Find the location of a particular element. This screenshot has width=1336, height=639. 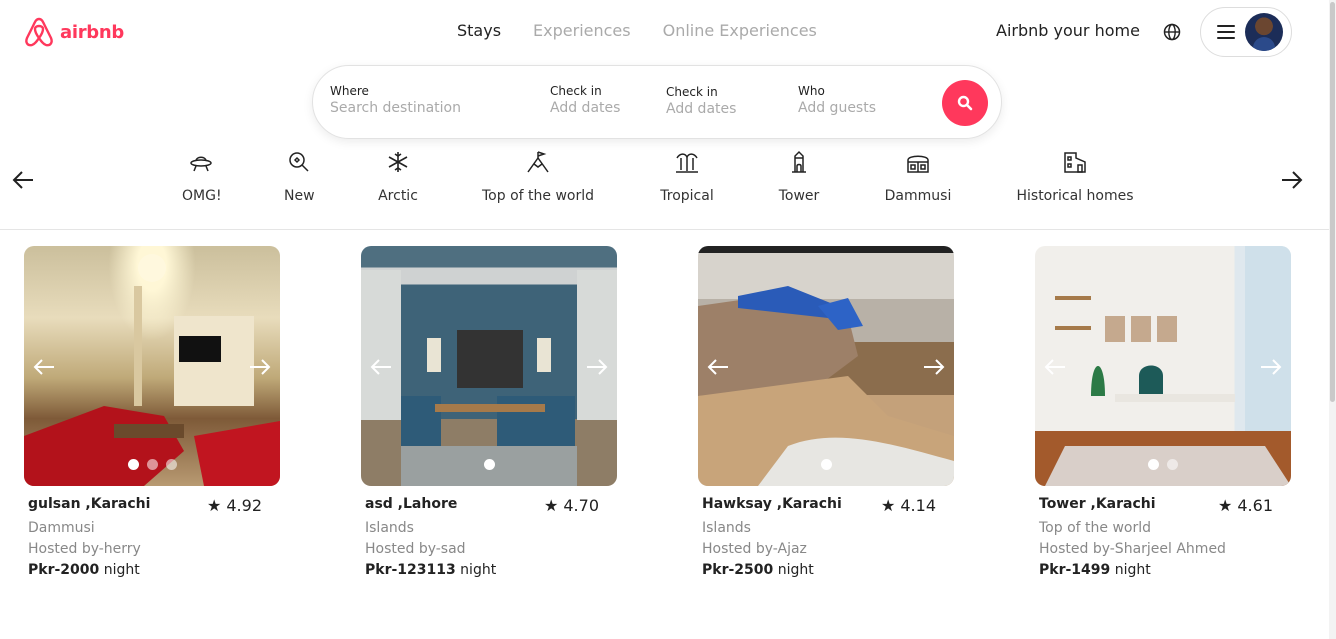

where-field: Where Search destination is located at coordinates (395, 100).